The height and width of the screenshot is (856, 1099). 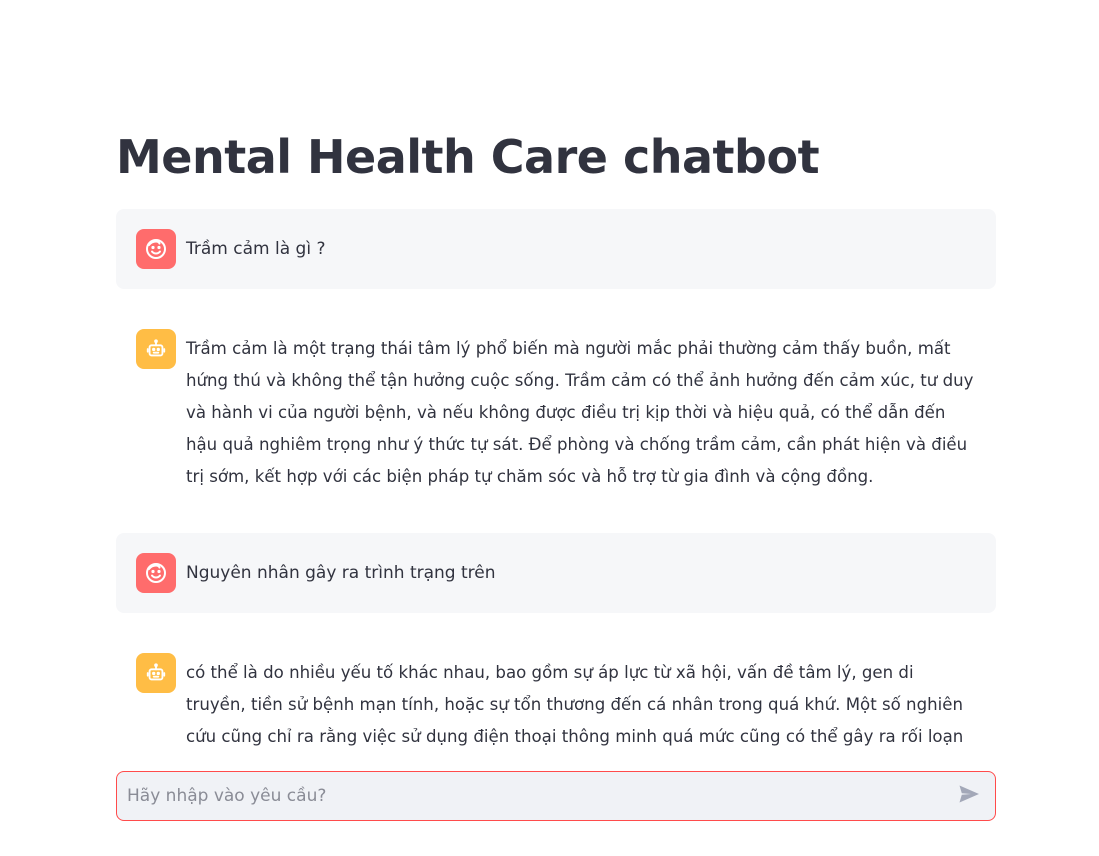 I want to click on send-icon, so click(x=969, y=796).